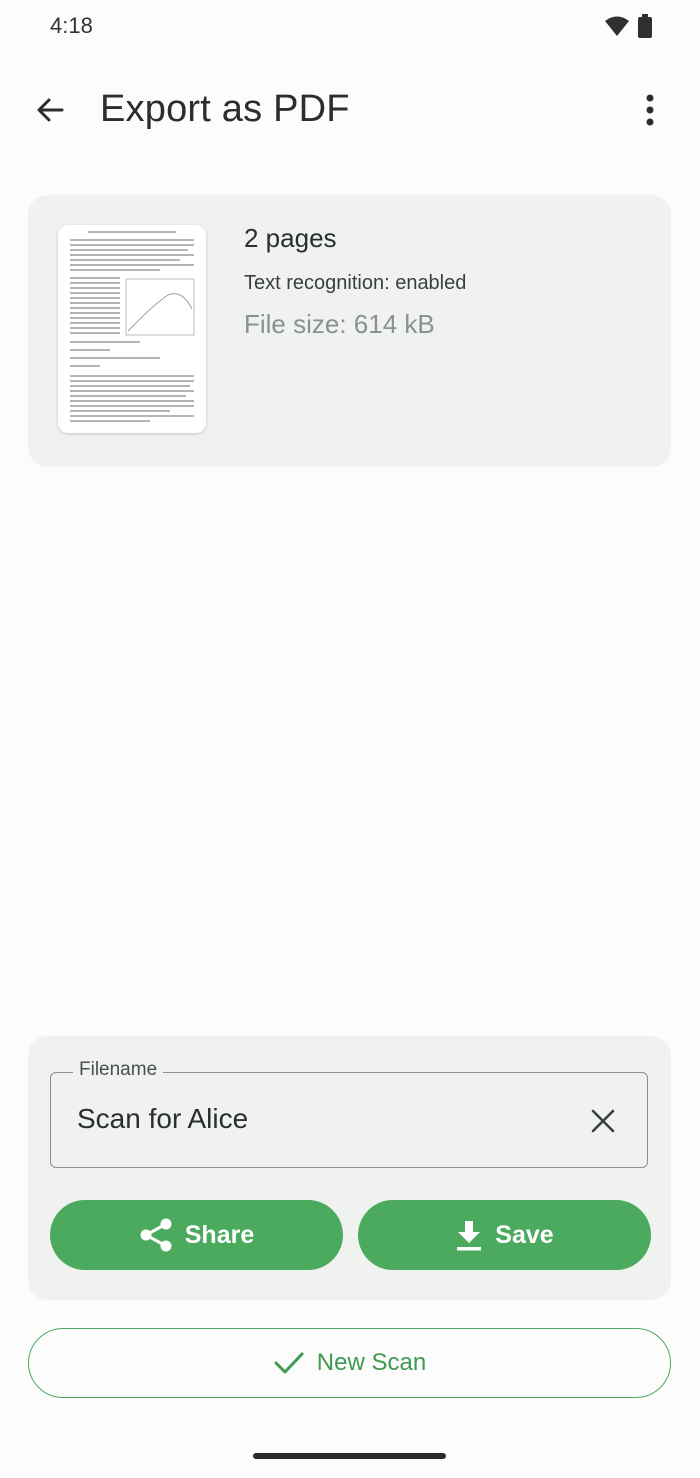 Image resolution: width=700 pixels, height=1478 pixels. I want to click on more-options-button, so click(650, 110).